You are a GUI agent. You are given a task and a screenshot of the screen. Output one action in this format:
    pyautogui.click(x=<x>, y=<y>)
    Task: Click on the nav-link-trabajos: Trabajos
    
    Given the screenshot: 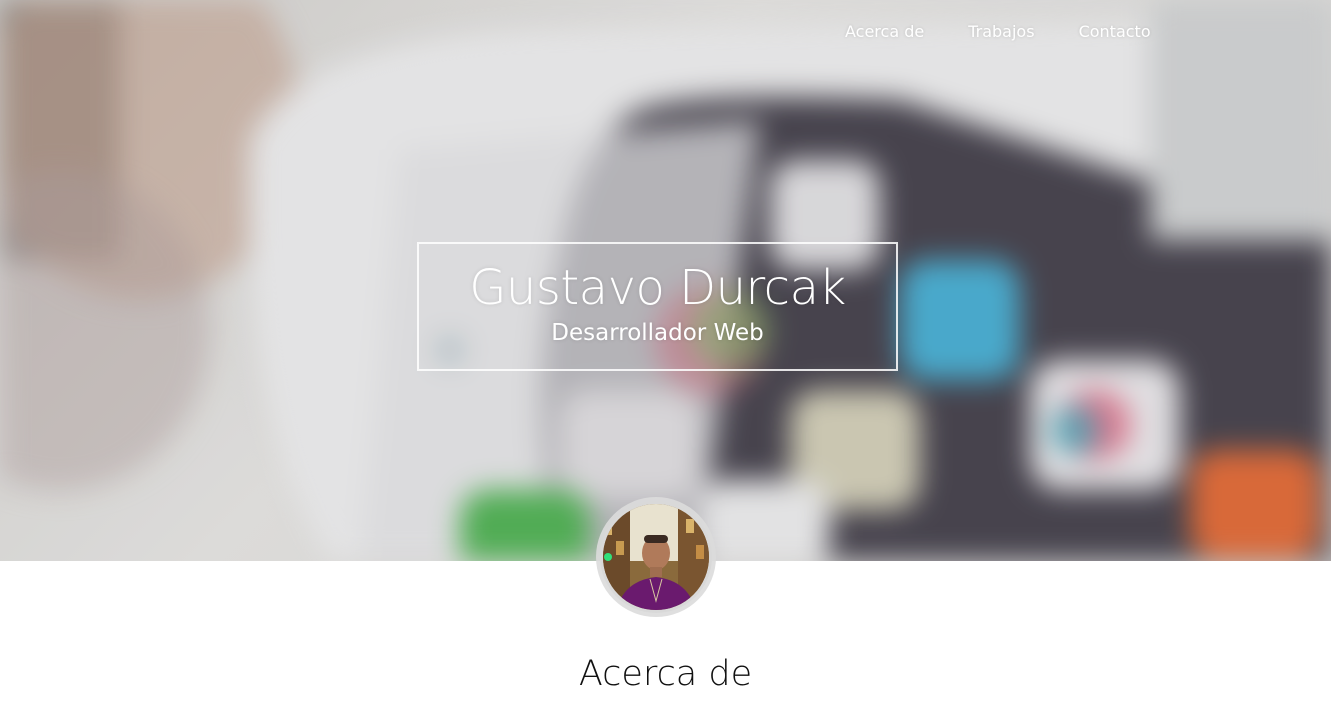 What is the action you would take?
    pyautogui.click(x=1001, y=32)
    